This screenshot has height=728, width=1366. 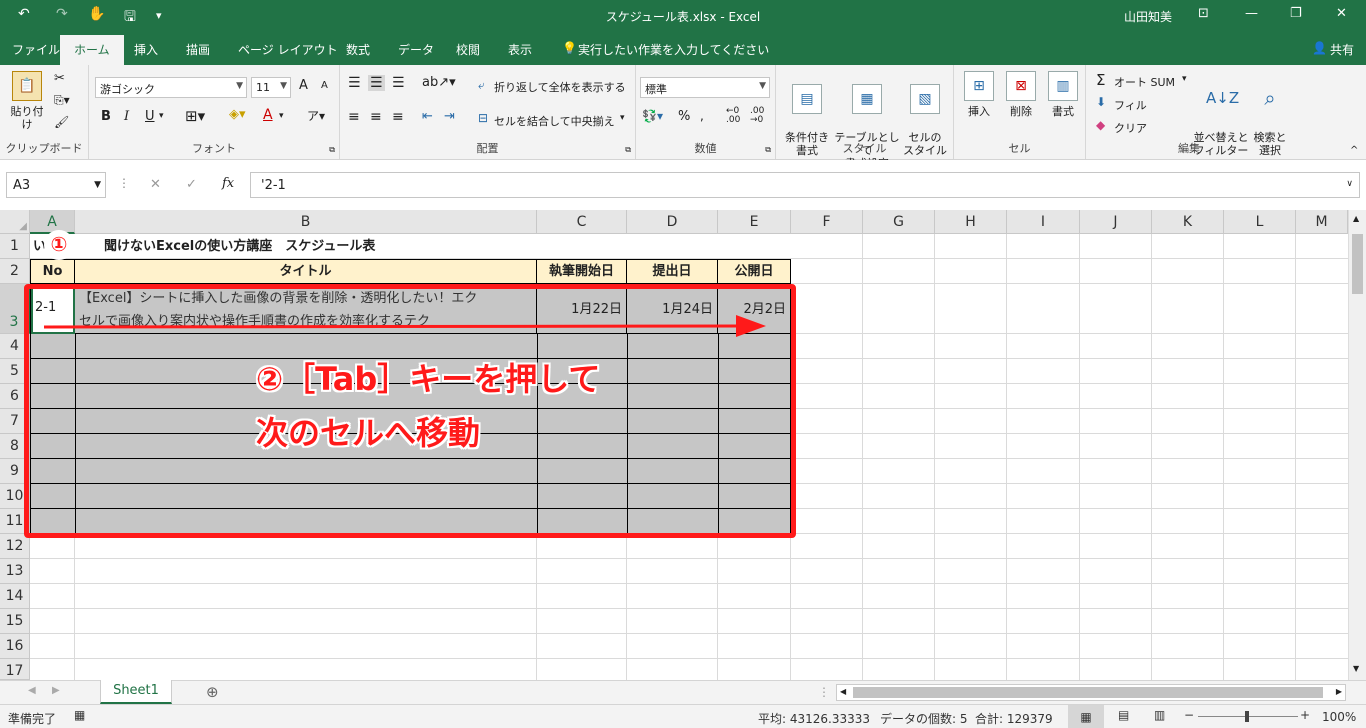 What do you see at coordinates (427, 116) in the screenshot?
I see `decrease-indent-icon: ⇤` at bounding box center [427, 116].